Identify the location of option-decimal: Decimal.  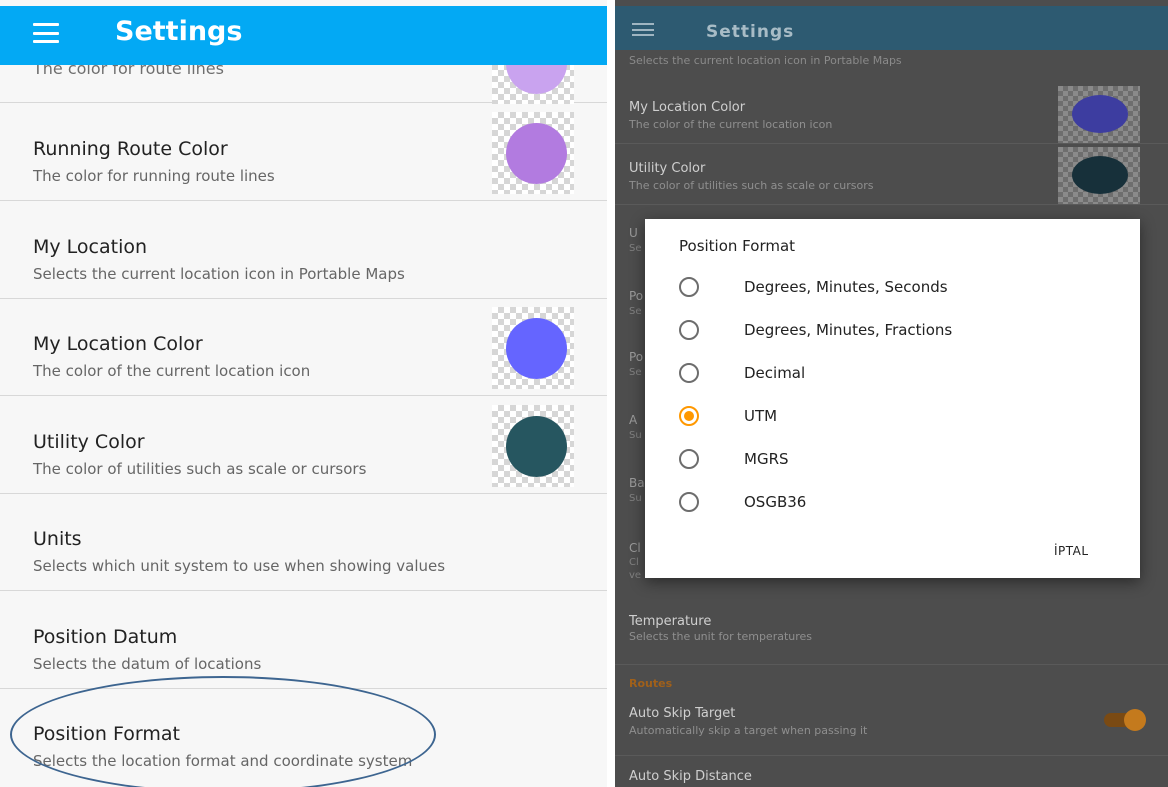
(899, 371).